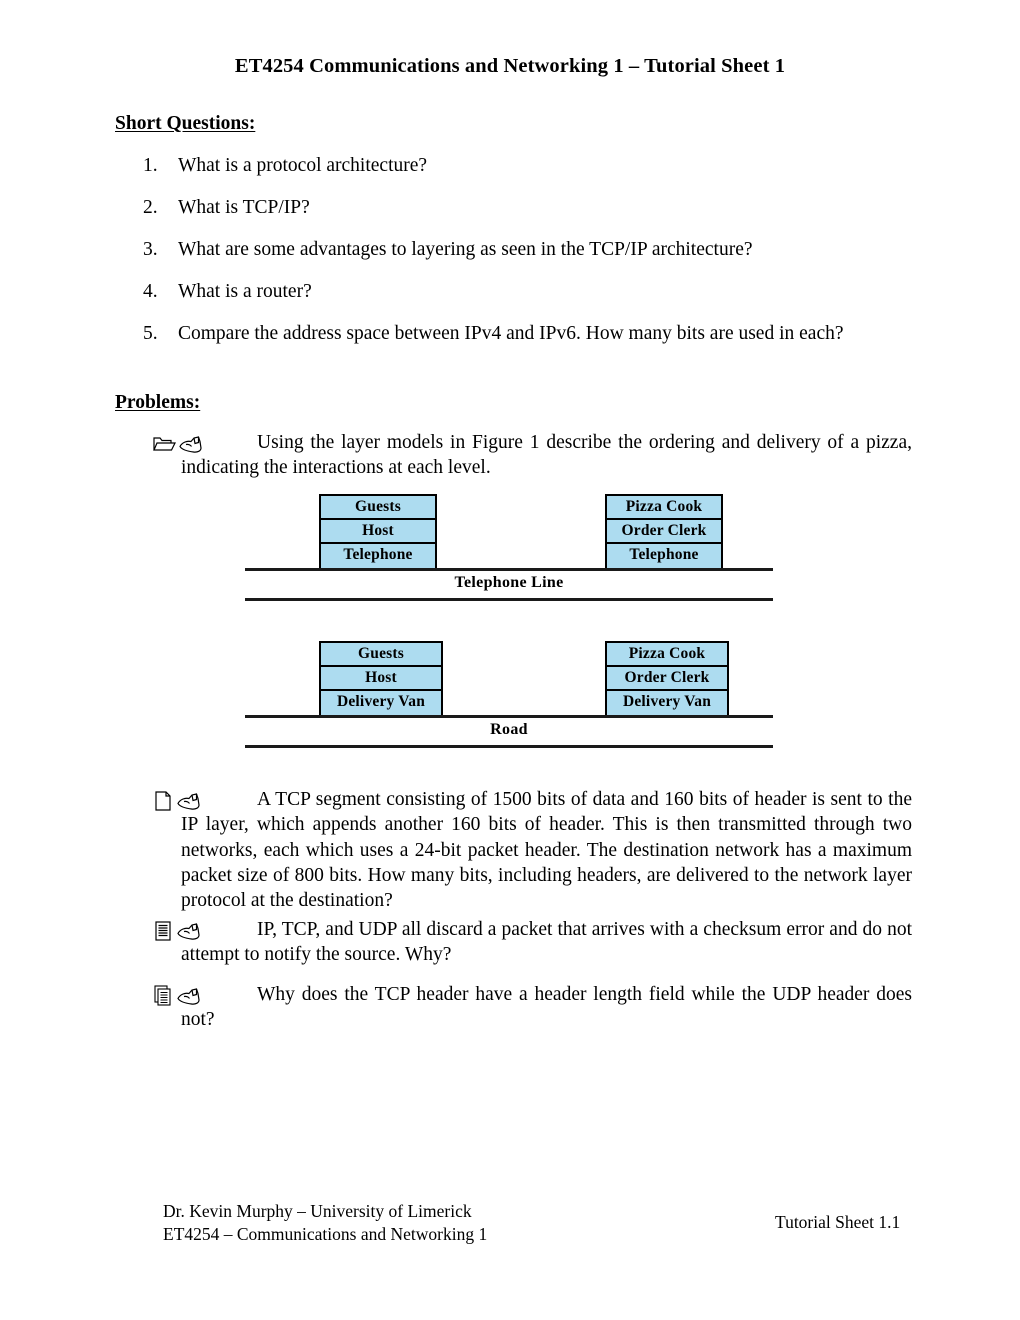 The width and height of the screenshot is (1020, 1320). What do you see at coordinates (150, 249) in the screenshot?
I see `list-item-number: 3.` at bounding box center [150, 249].